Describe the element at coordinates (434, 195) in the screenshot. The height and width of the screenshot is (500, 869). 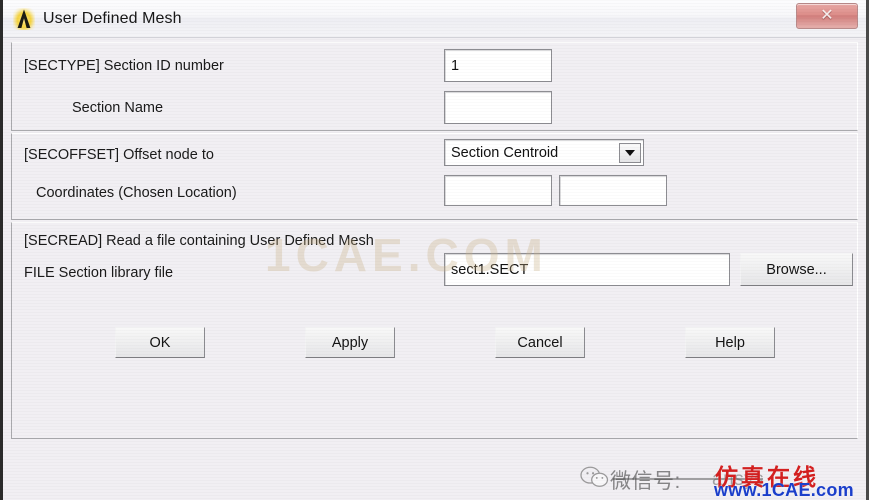
I see `row-coordinates: Coordinates (Chosen Location)` at that location.